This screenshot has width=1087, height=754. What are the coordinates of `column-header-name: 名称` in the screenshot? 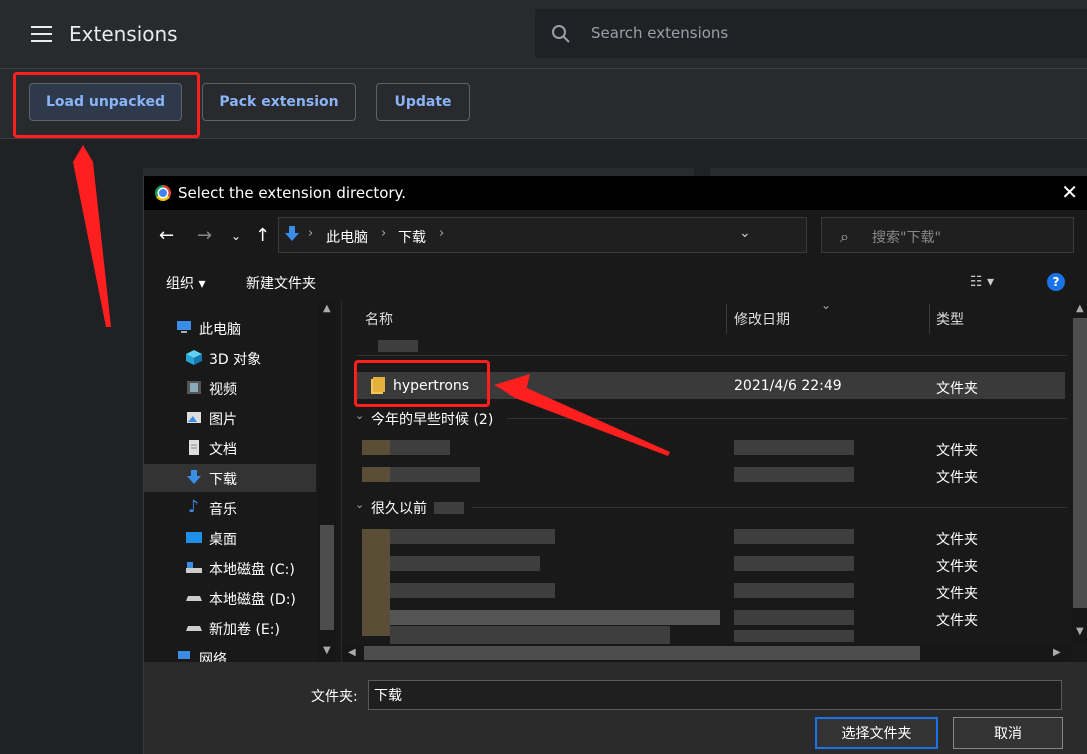 It's located at (379, 319).